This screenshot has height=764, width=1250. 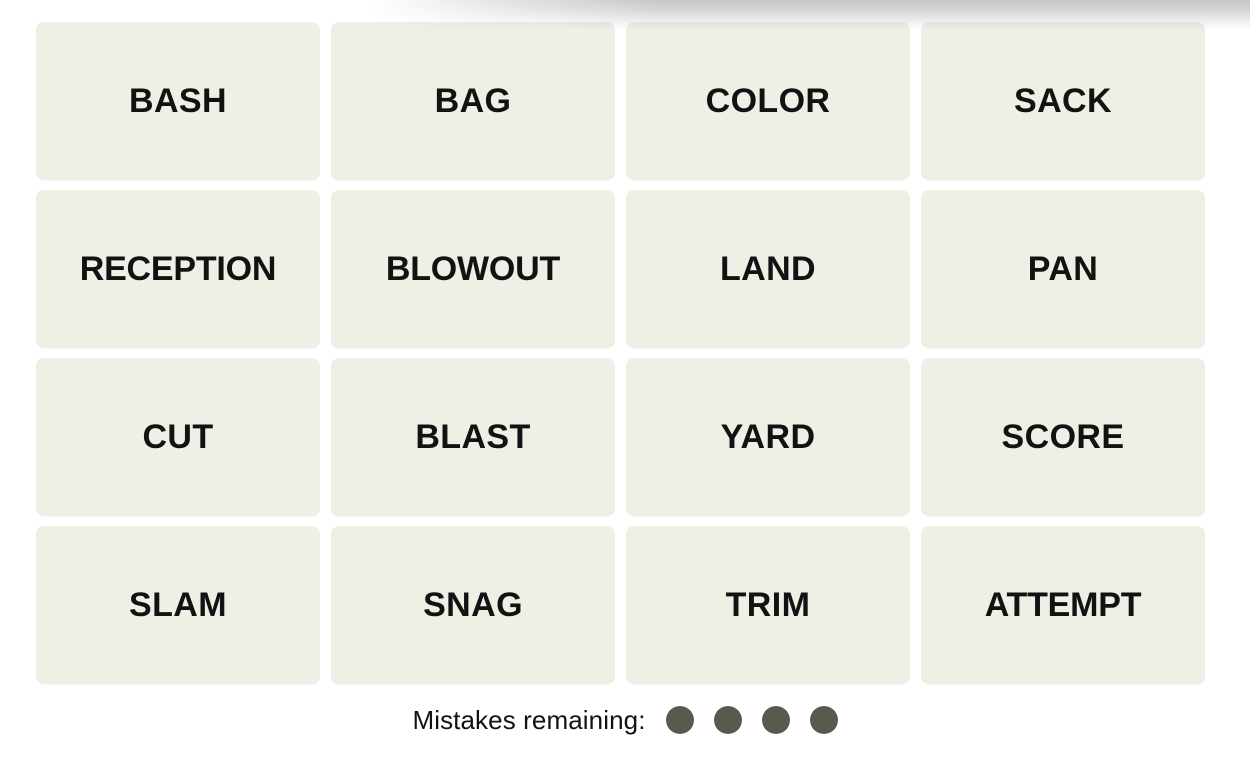 I want to click on word-tile-sack: SACK, so click(x=1063, y=101).